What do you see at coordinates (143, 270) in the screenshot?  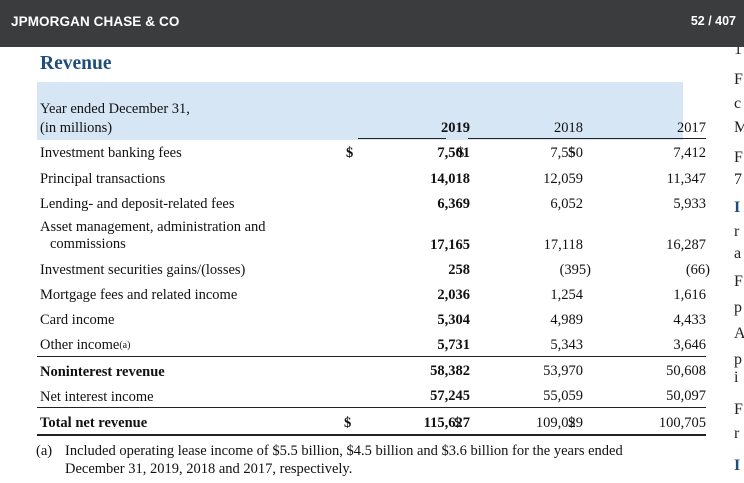 I see `row-label-investment-securities: Investment securities gains/(losses)` at bounding box center [143, 270].